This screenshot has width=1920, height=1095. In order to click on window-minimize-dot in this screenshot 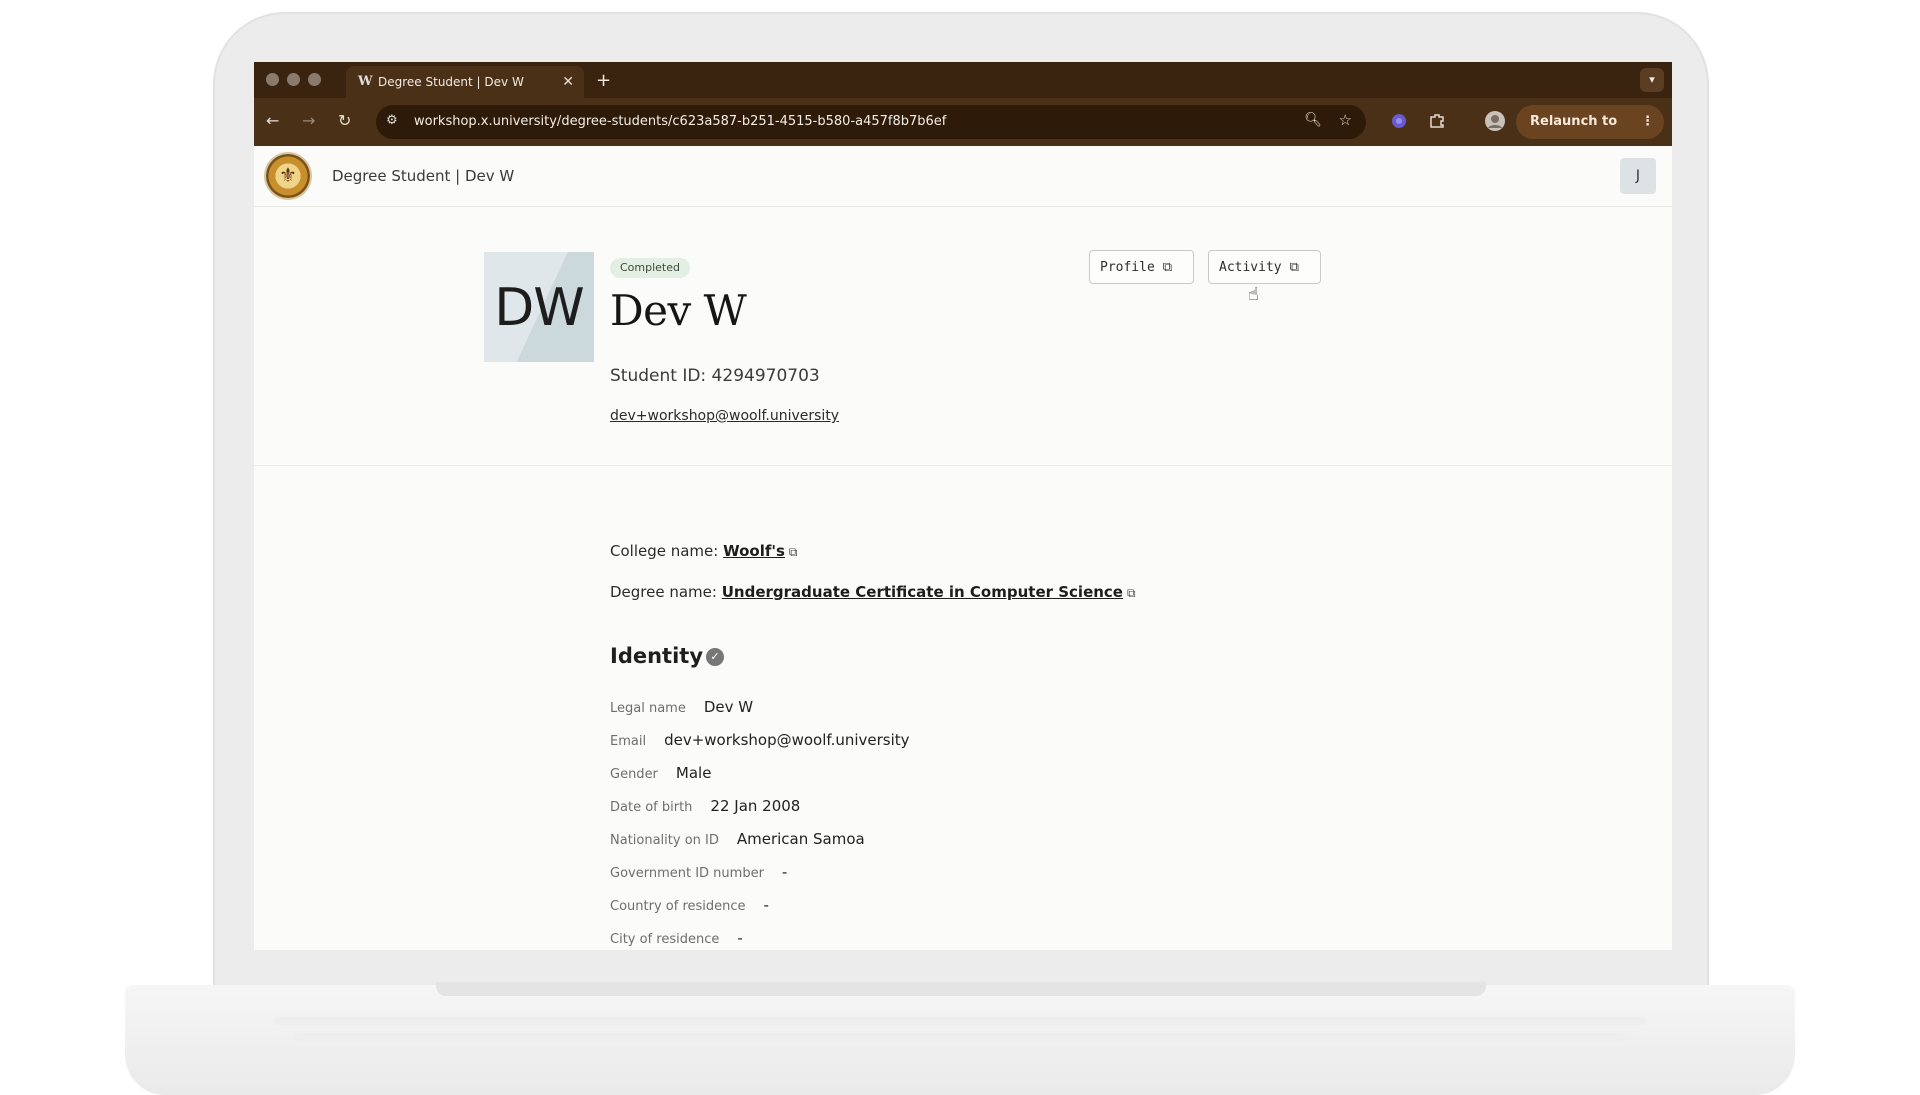, I will do `click(293, 79)`.